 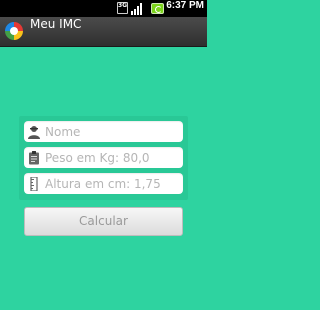 I want to click on status-time: 6:37 PM, so click(x=185, y=5).